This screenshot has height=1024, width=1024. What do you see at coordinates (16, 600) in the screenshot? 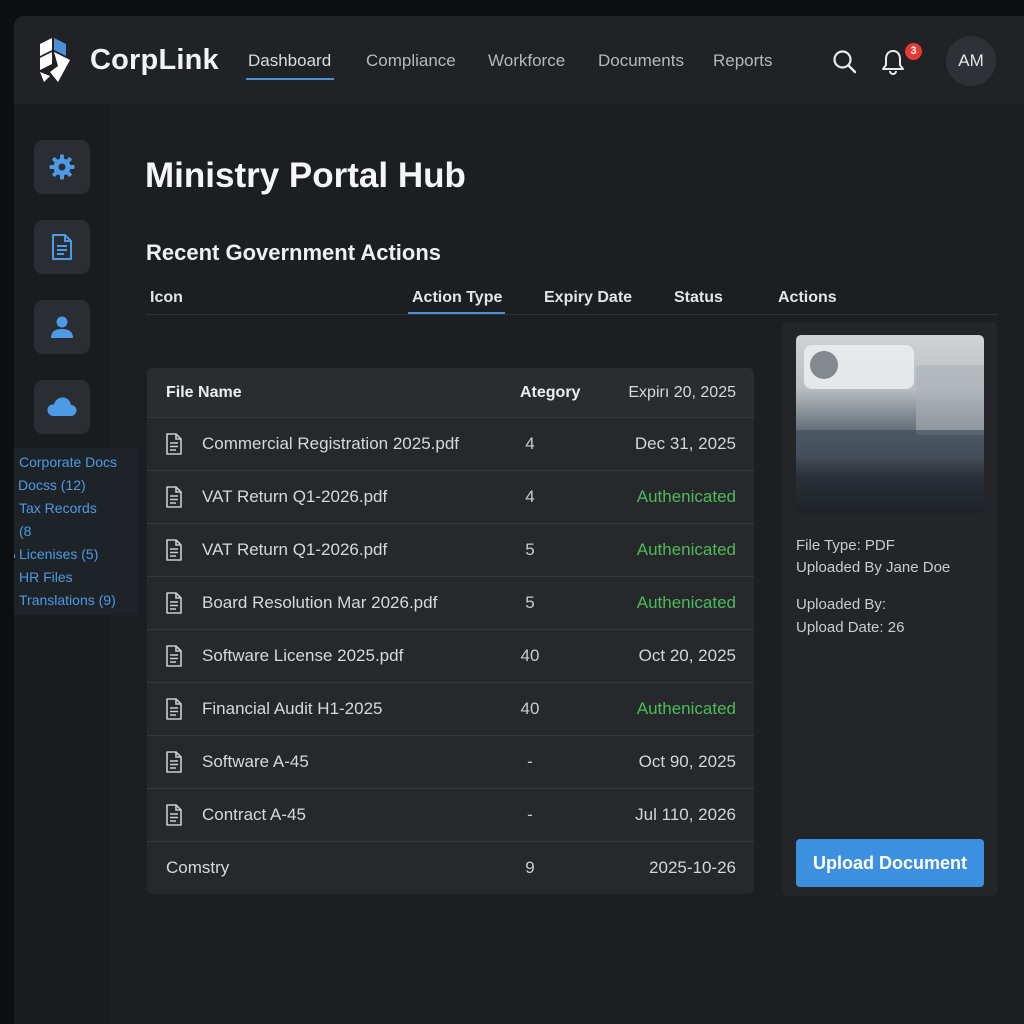
I see `gear-icon: ⚙` at bounding box center [16, 600].